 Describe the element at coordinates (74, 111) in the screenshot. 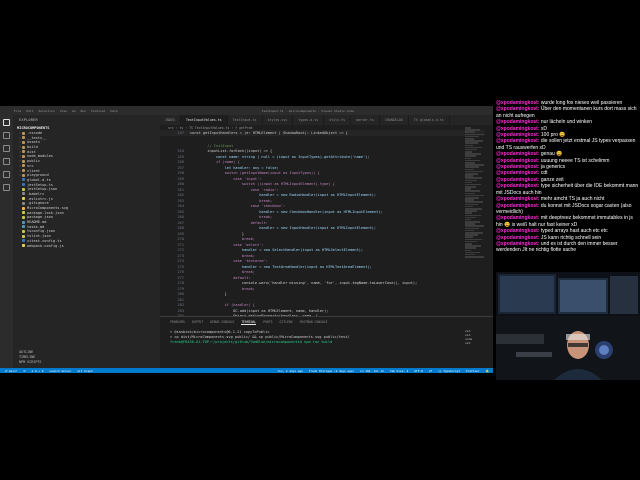

I see `menu-go: Go` at that location.